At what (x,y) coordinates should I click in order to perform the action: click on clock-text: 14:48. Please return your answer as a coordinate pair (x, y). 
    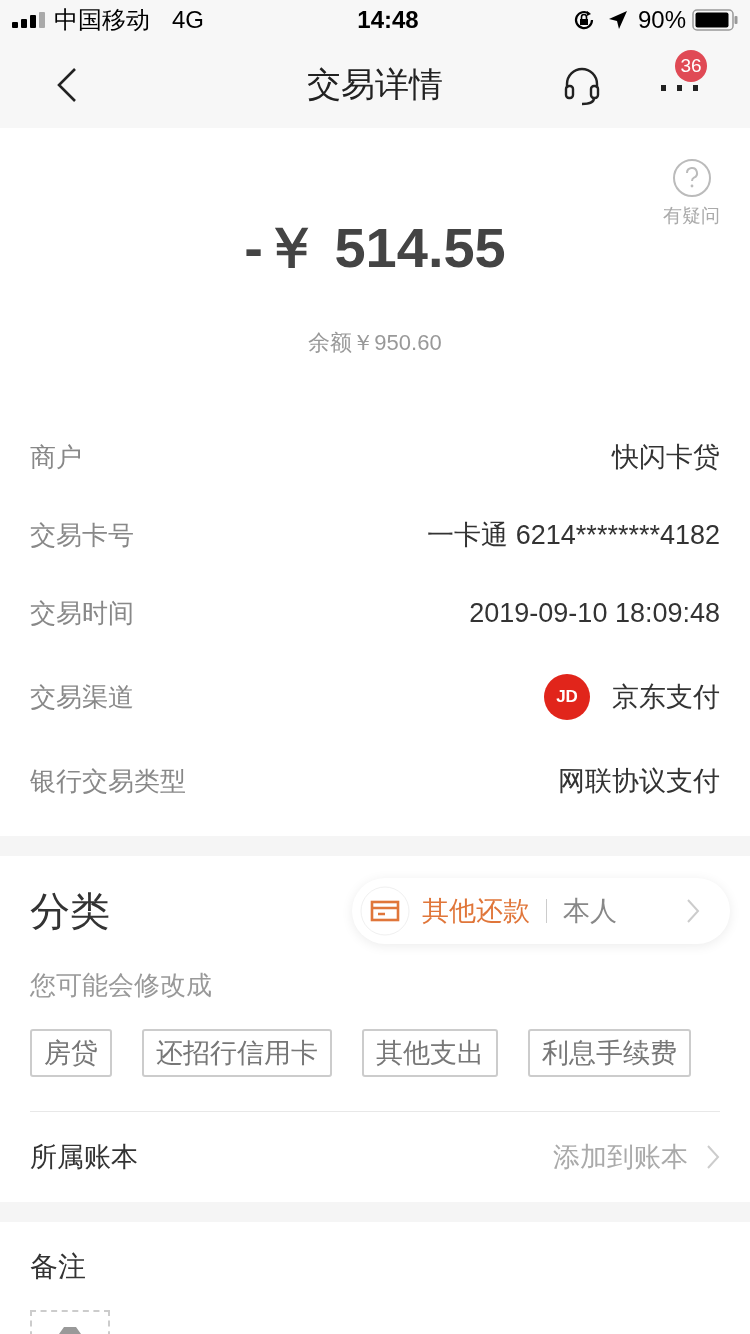
    Looking at the image, I should click on (388, 20).